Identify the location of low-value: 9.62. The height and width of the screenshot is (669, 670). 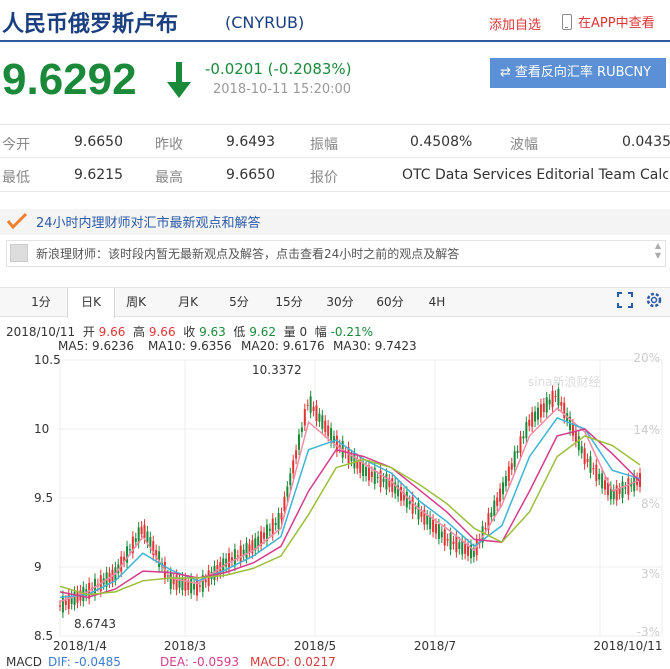
(262, 332).